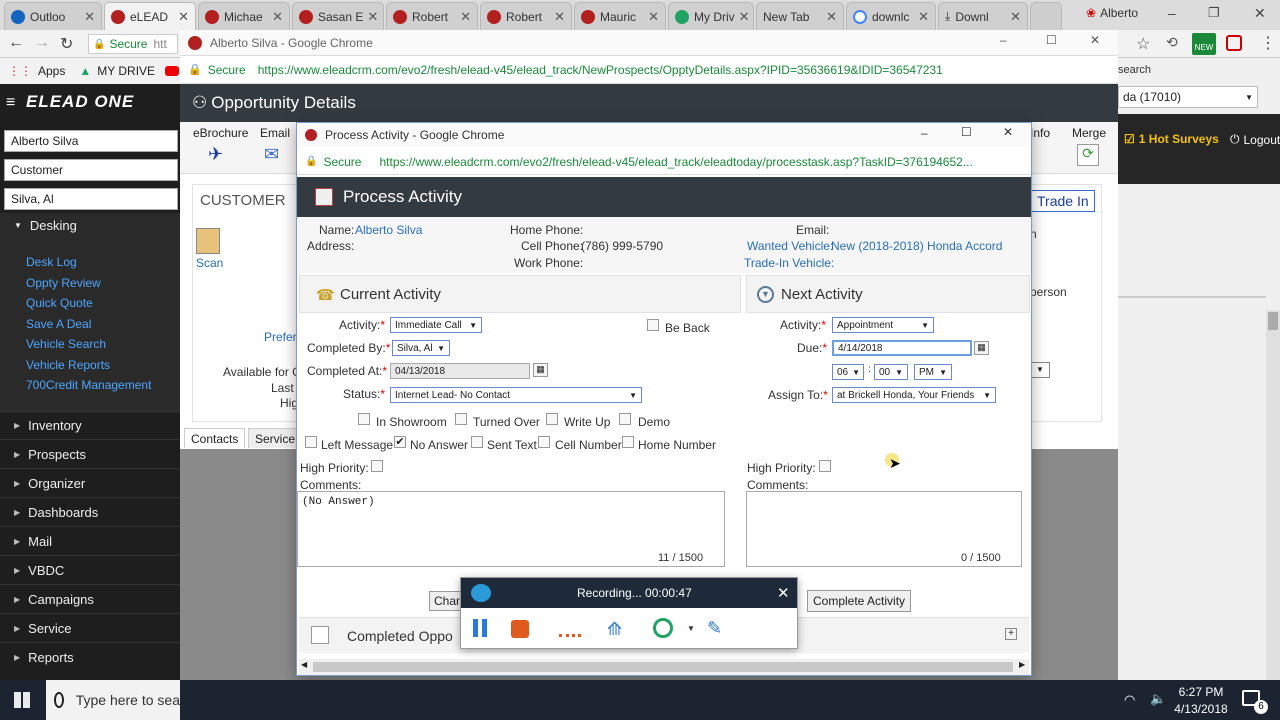  I want to click on customer-name-input: Alberto Silva, so click(91, 141).